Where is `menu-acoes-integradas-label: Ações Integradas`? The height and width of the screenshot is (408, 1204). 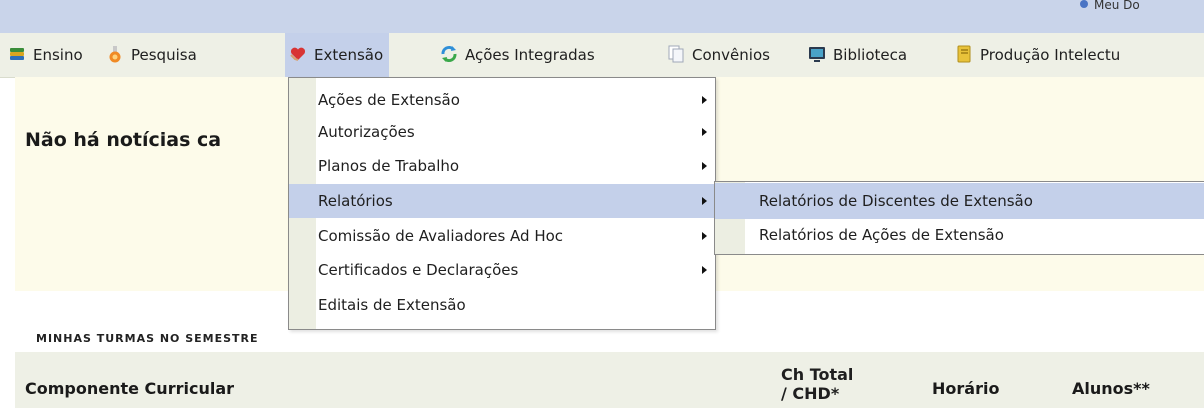 menu-acoes-integradas-label: Ações Integradas is located at coordinates (530, 55).